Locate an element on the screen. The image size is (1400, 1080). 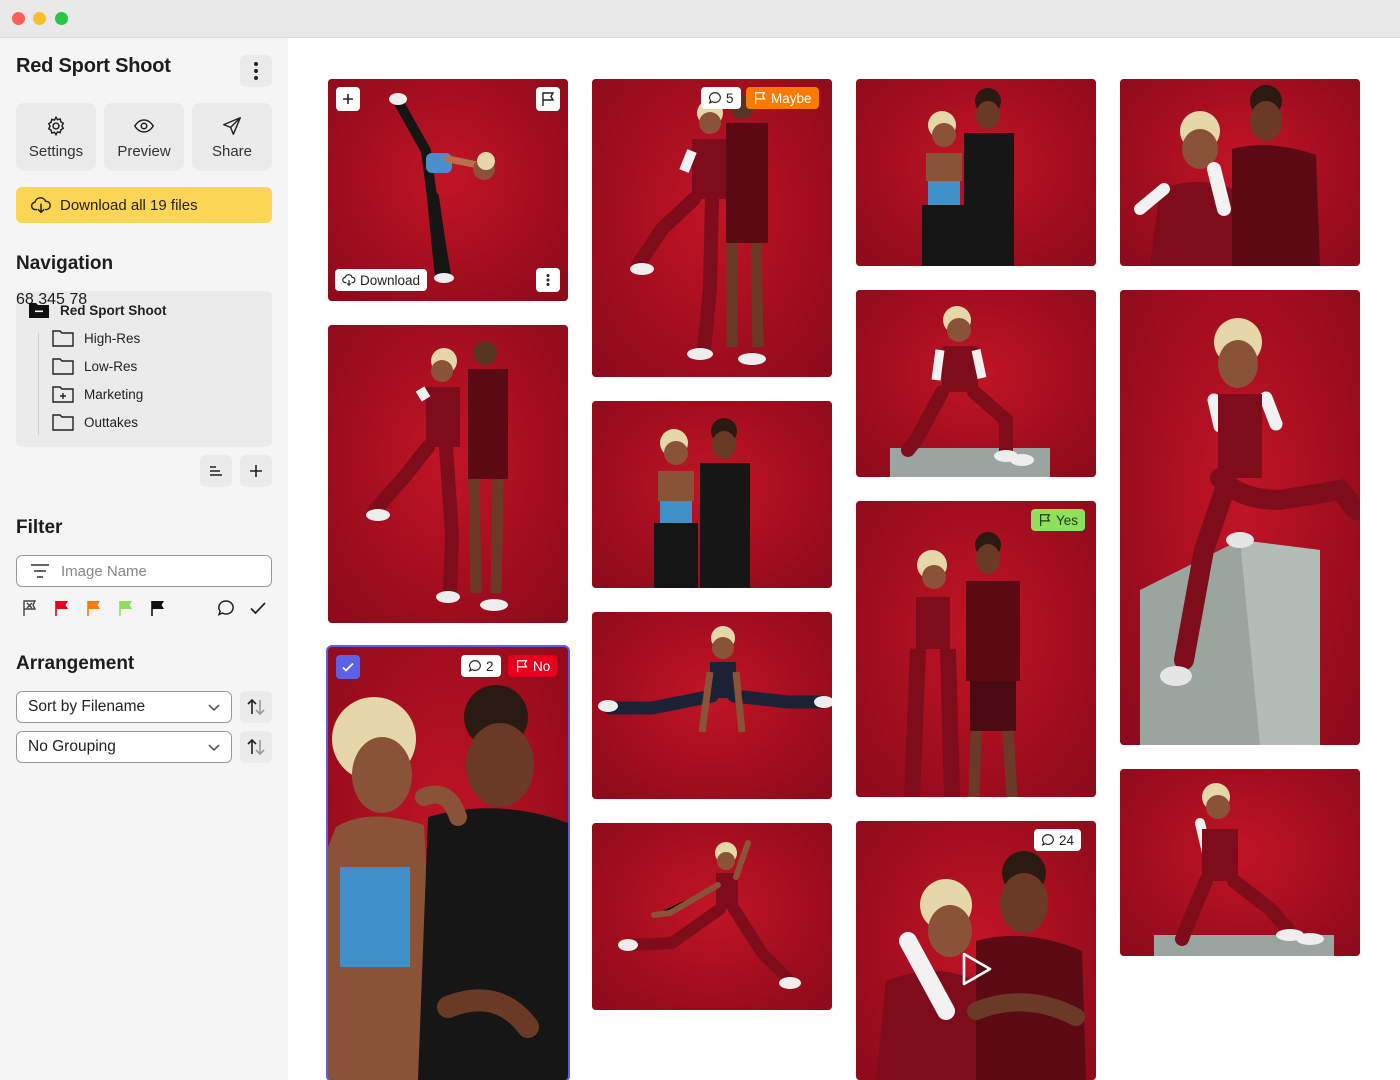
checkmark-filter-icon is located at coordinates (258, 608).